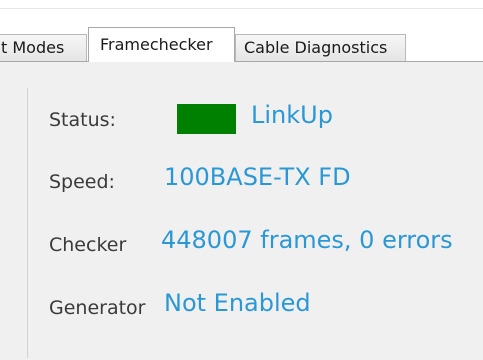 The image size is (483, 360). Describe the element at coordinates (257, 177) in the screenshot. I see `speed-value: 100BASE-TX FD` at that location.